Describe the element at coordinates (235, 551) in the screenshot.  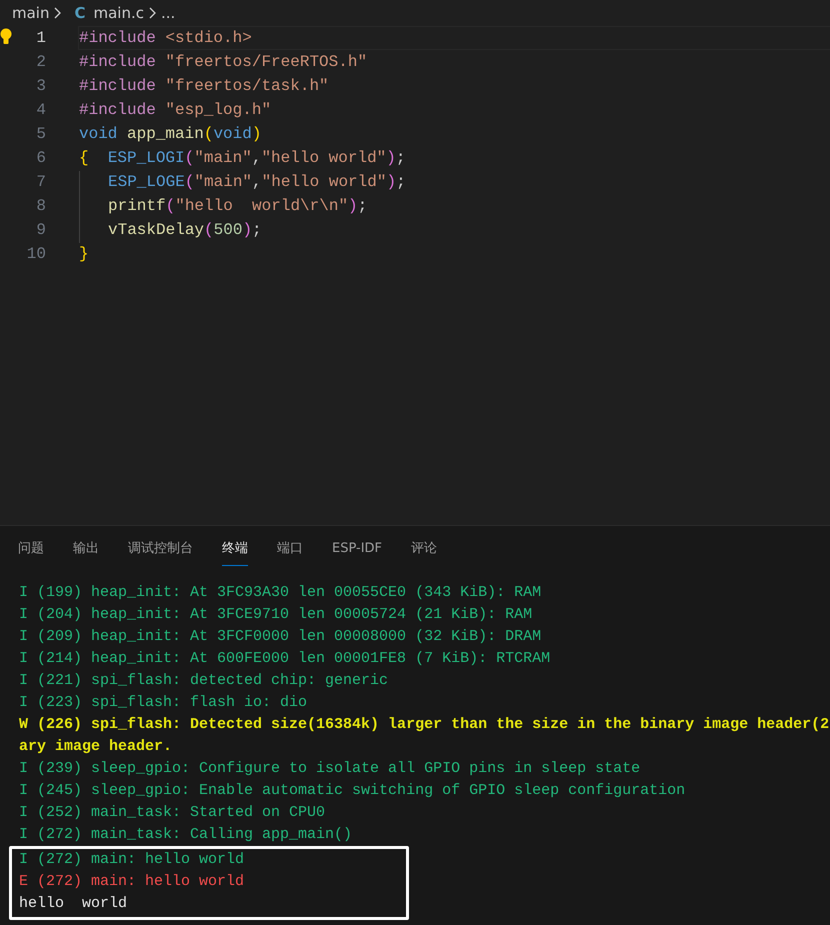
I see `panel-tab: 终端` at that location.